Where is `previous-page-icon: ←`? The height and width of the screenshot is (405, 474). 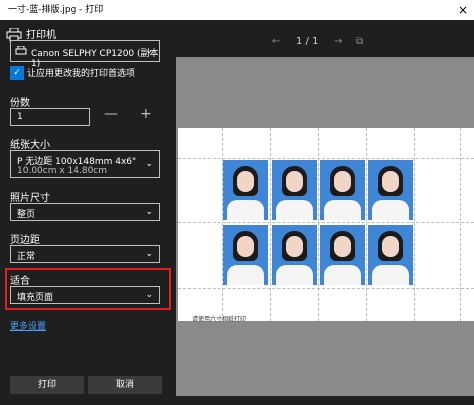
previous-page-icon: ← is located at coordinates (276, 41).